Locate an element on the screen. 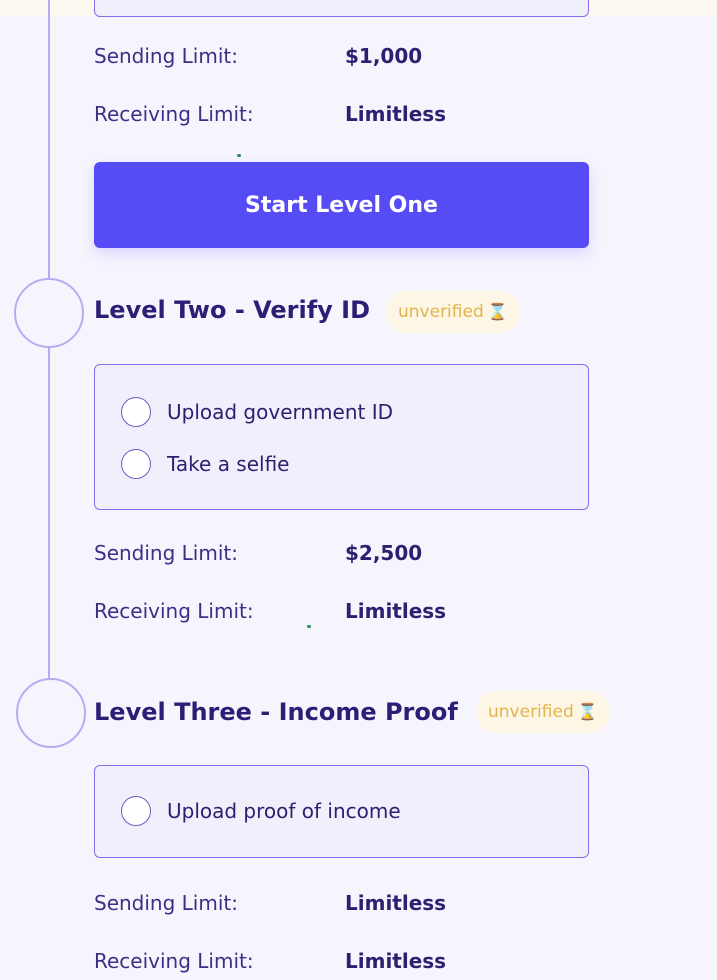 The width and height of the screenshot is (717, 980). level-one-receiving-limit-row: Receiving Limit: Limitless is located at coordinates (344, 117).